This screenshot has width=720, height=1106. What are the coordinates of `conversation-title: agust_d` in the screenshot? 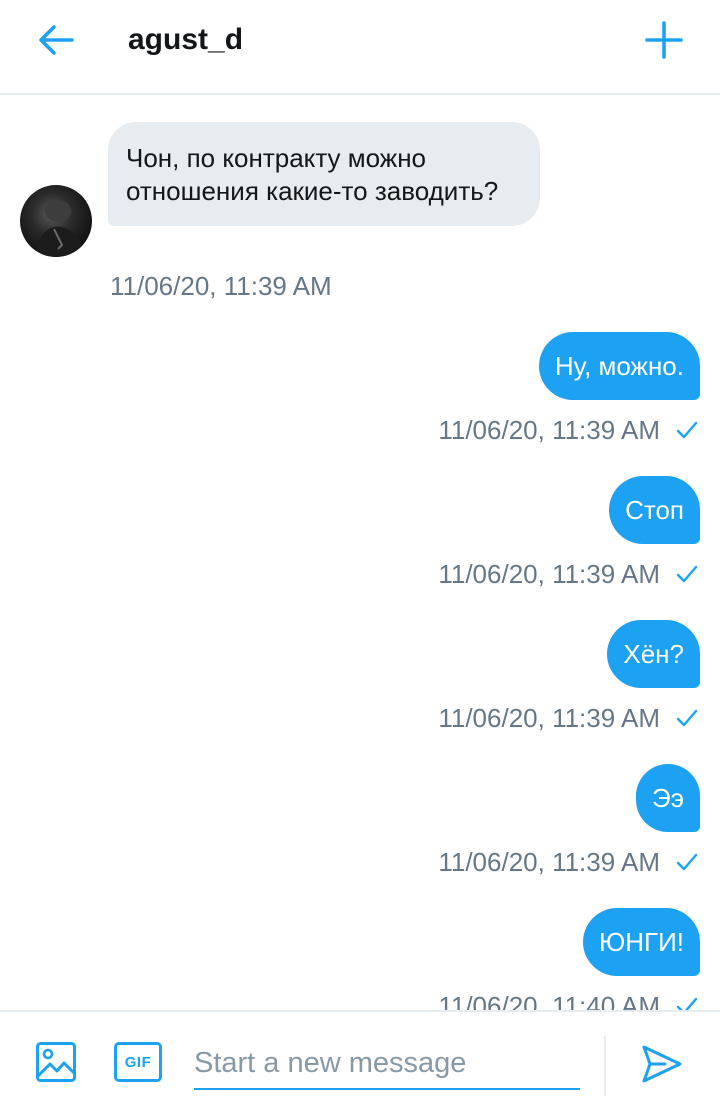 It's located at (185, 40).